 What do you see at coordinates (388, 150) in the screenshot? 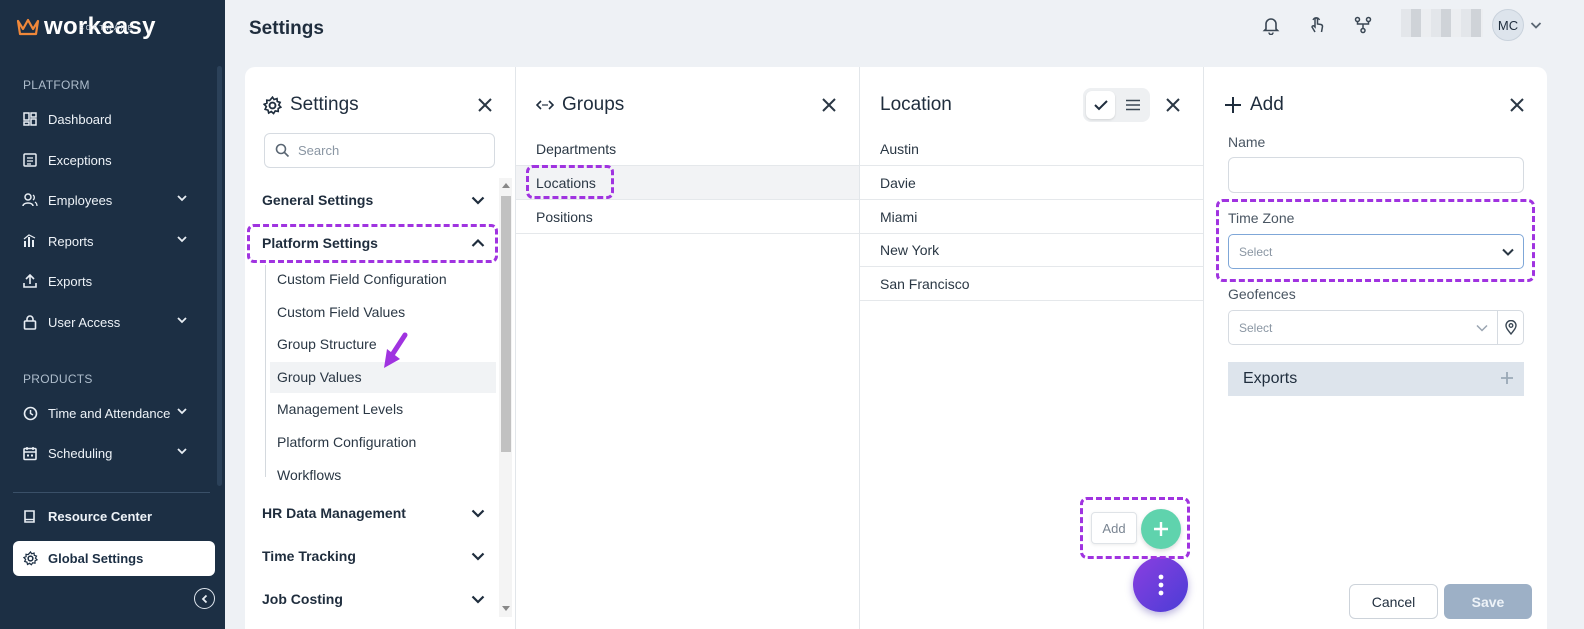
I see `search-input` at bounding box center [388, 150].